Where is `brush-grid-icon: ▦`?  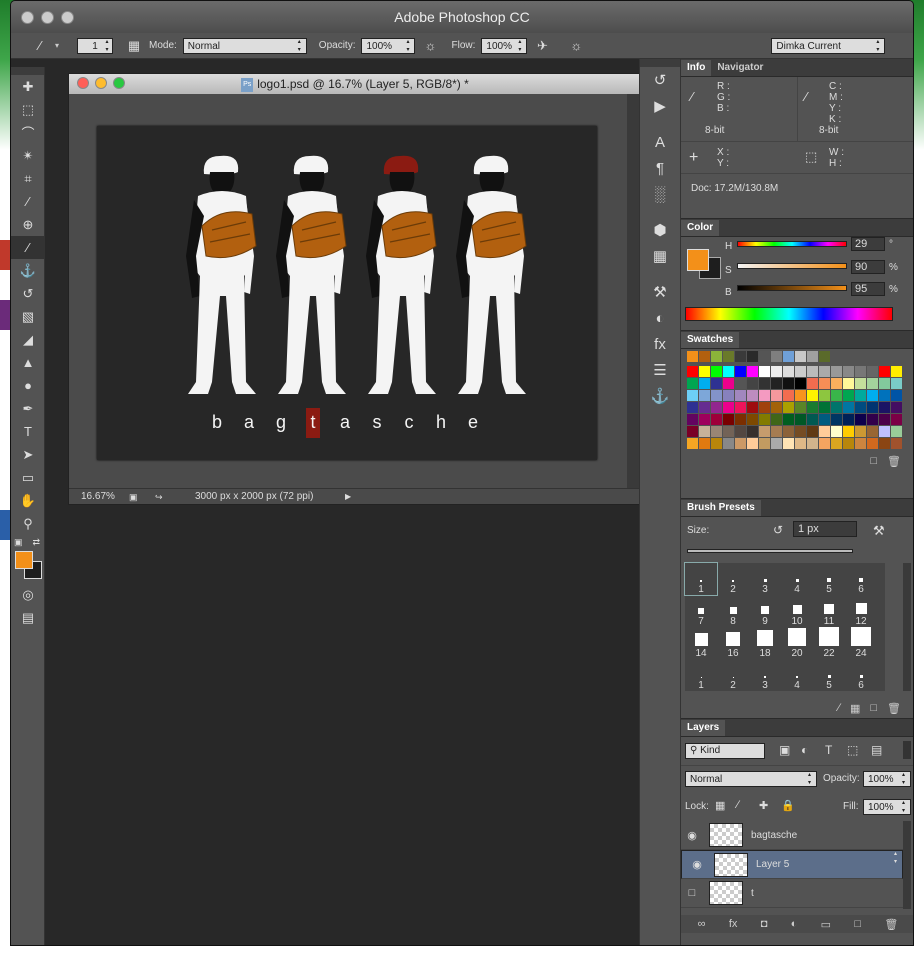 brush-grid-icon: ▦ is located at coordinates (855, 708).